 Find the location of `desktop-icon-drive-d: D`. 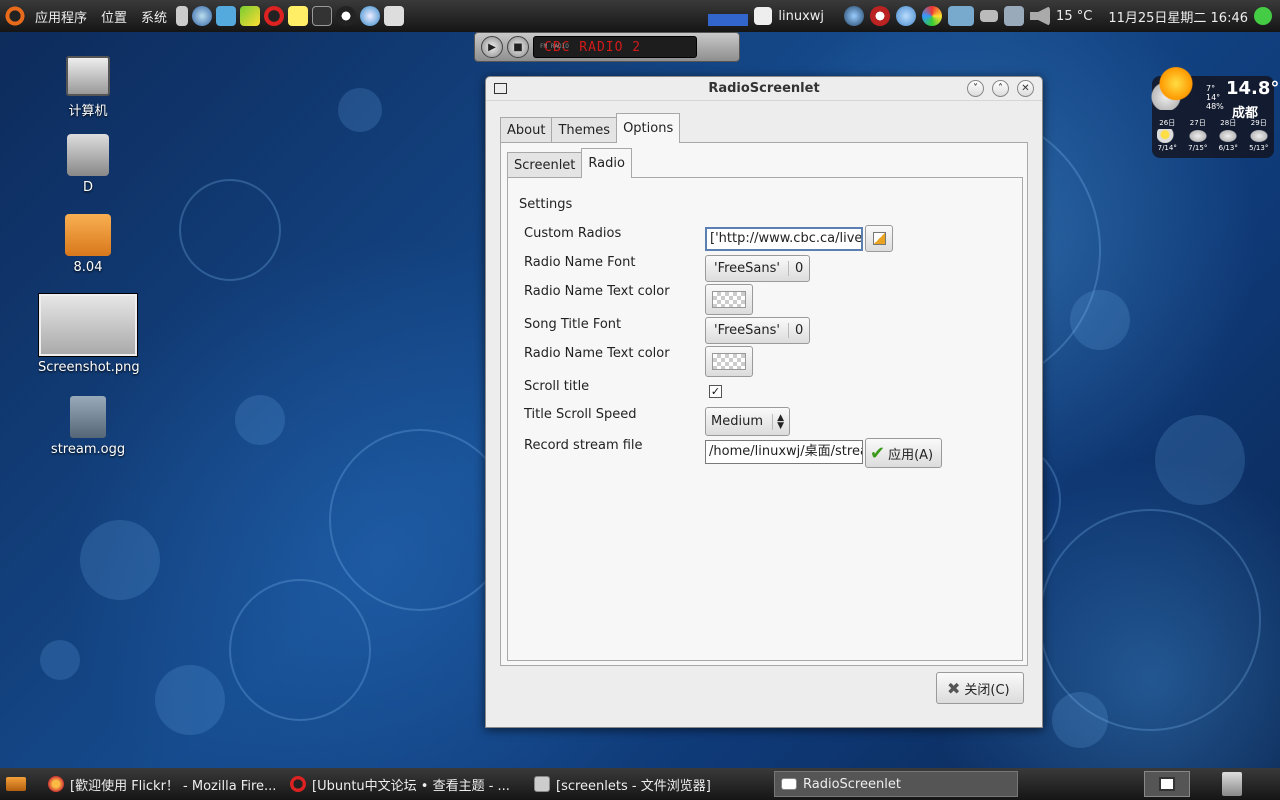

desktop-icon-drive-d: D is located at coordinates (88, 164).